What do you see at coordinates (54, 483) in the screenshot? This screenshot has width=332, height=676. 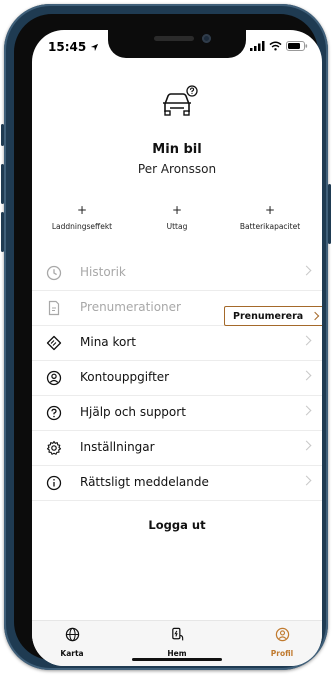 I see `info-icon` at bounding box center [54, 483].